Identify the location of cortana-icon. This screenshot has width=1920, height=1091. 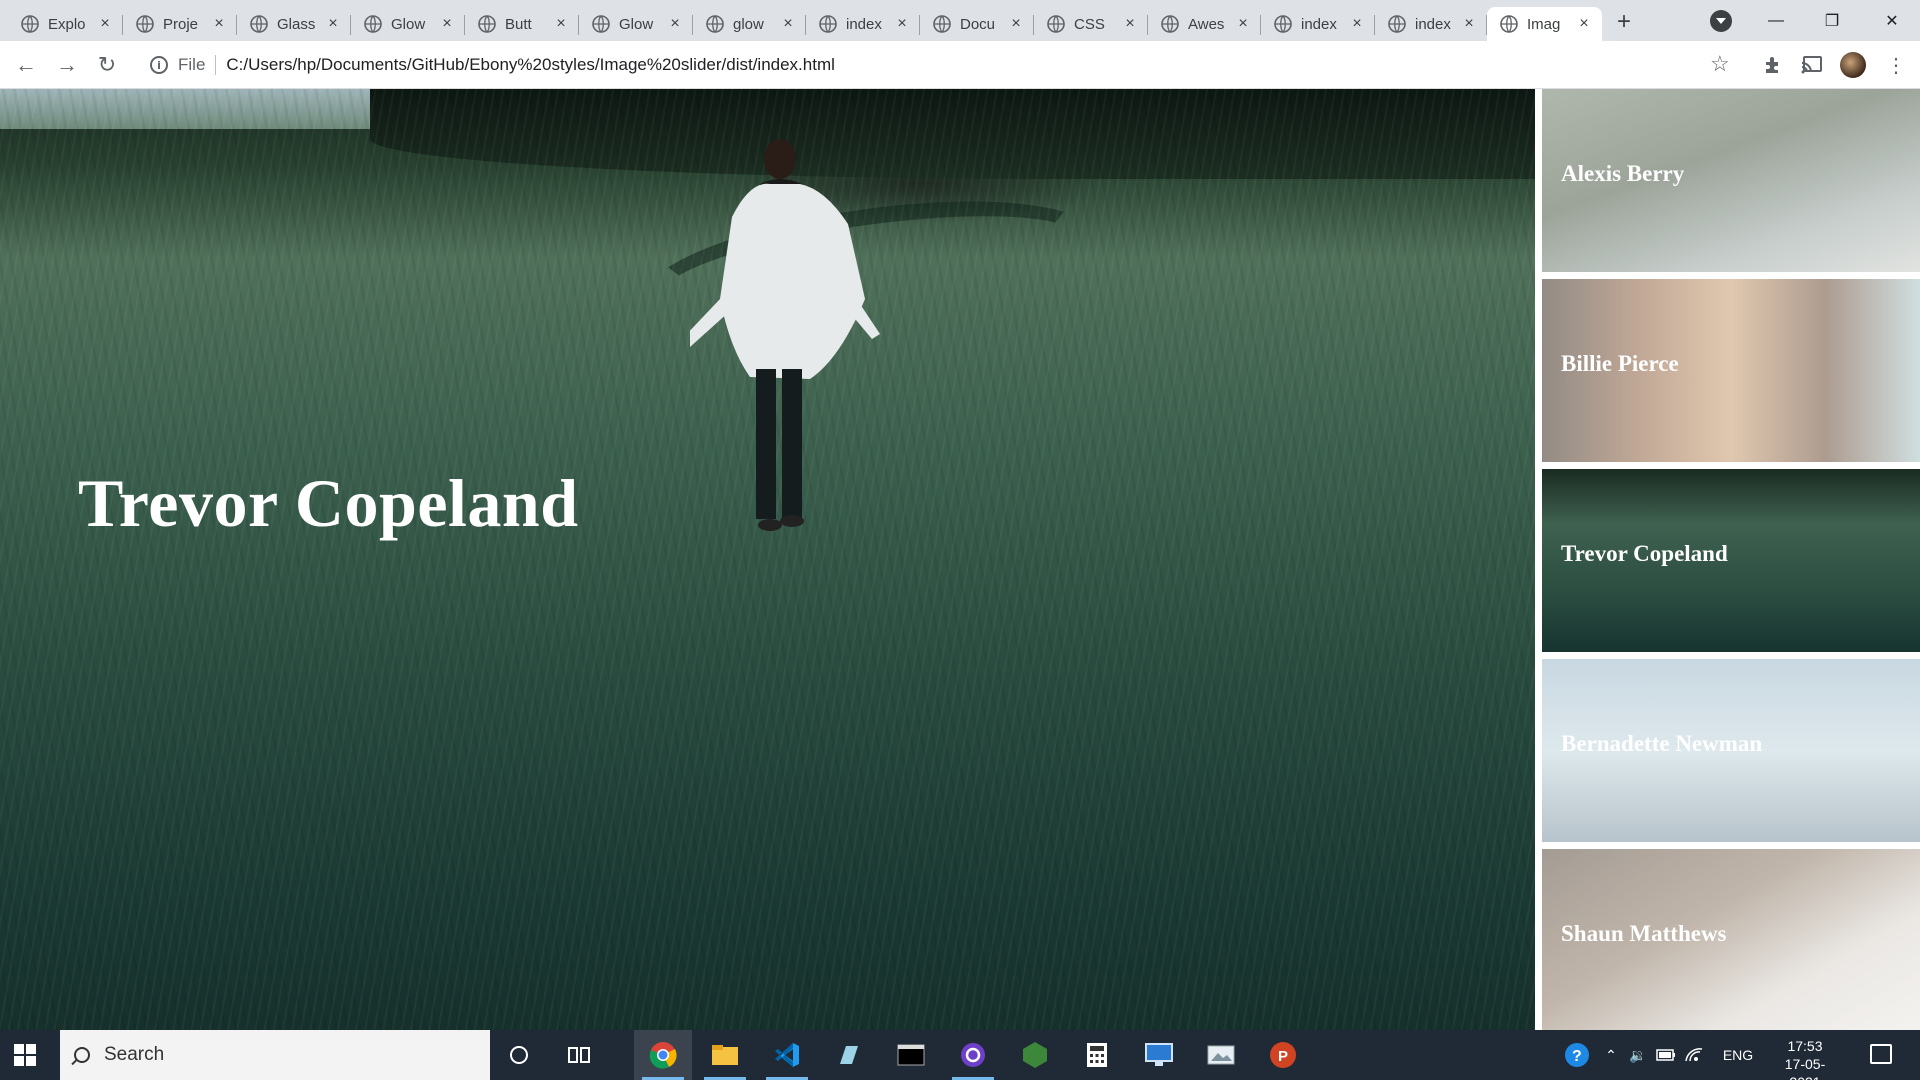
(519, 1055).